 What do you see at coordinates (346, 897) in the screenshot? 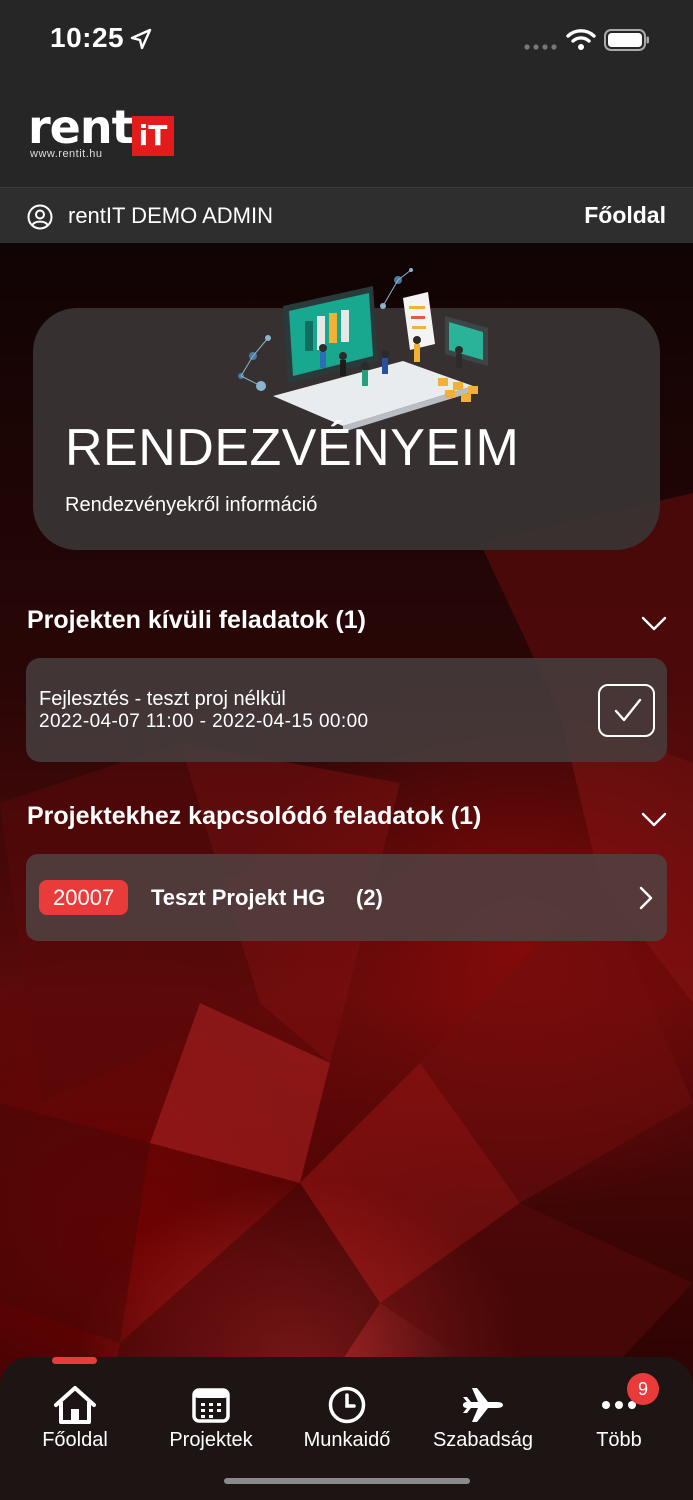
I see `project-card: 20007 Teszt Projekt HG (2)` at bounding box center [346, 897].